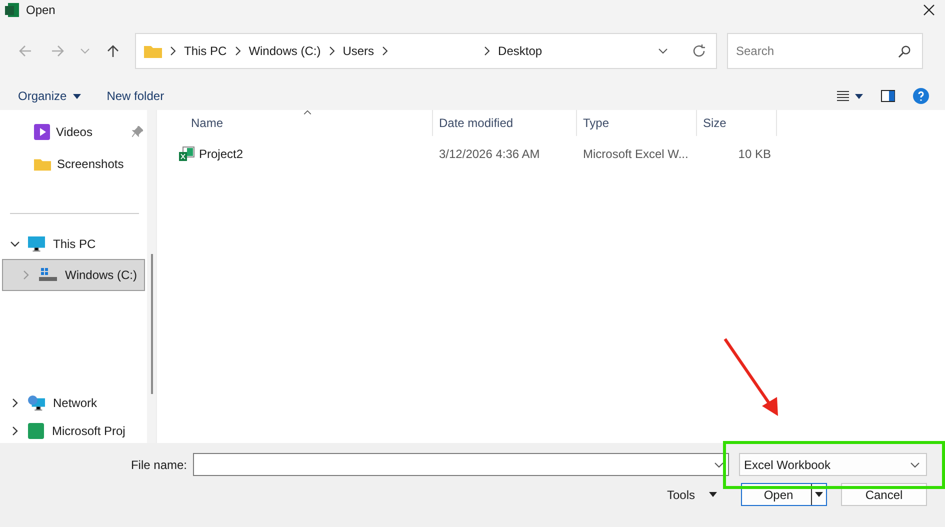 The height and width of the screenshot is (527, 945). Describe the element at coordinates (73, 244) in the screenshot. I see `tree-item: This PC` at that location.